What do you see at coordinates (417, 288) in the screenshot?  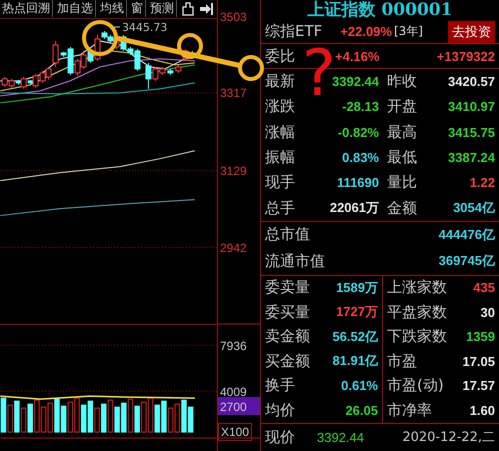 I see `quote-label: 上涨家数` at bounding box center [417, 288].